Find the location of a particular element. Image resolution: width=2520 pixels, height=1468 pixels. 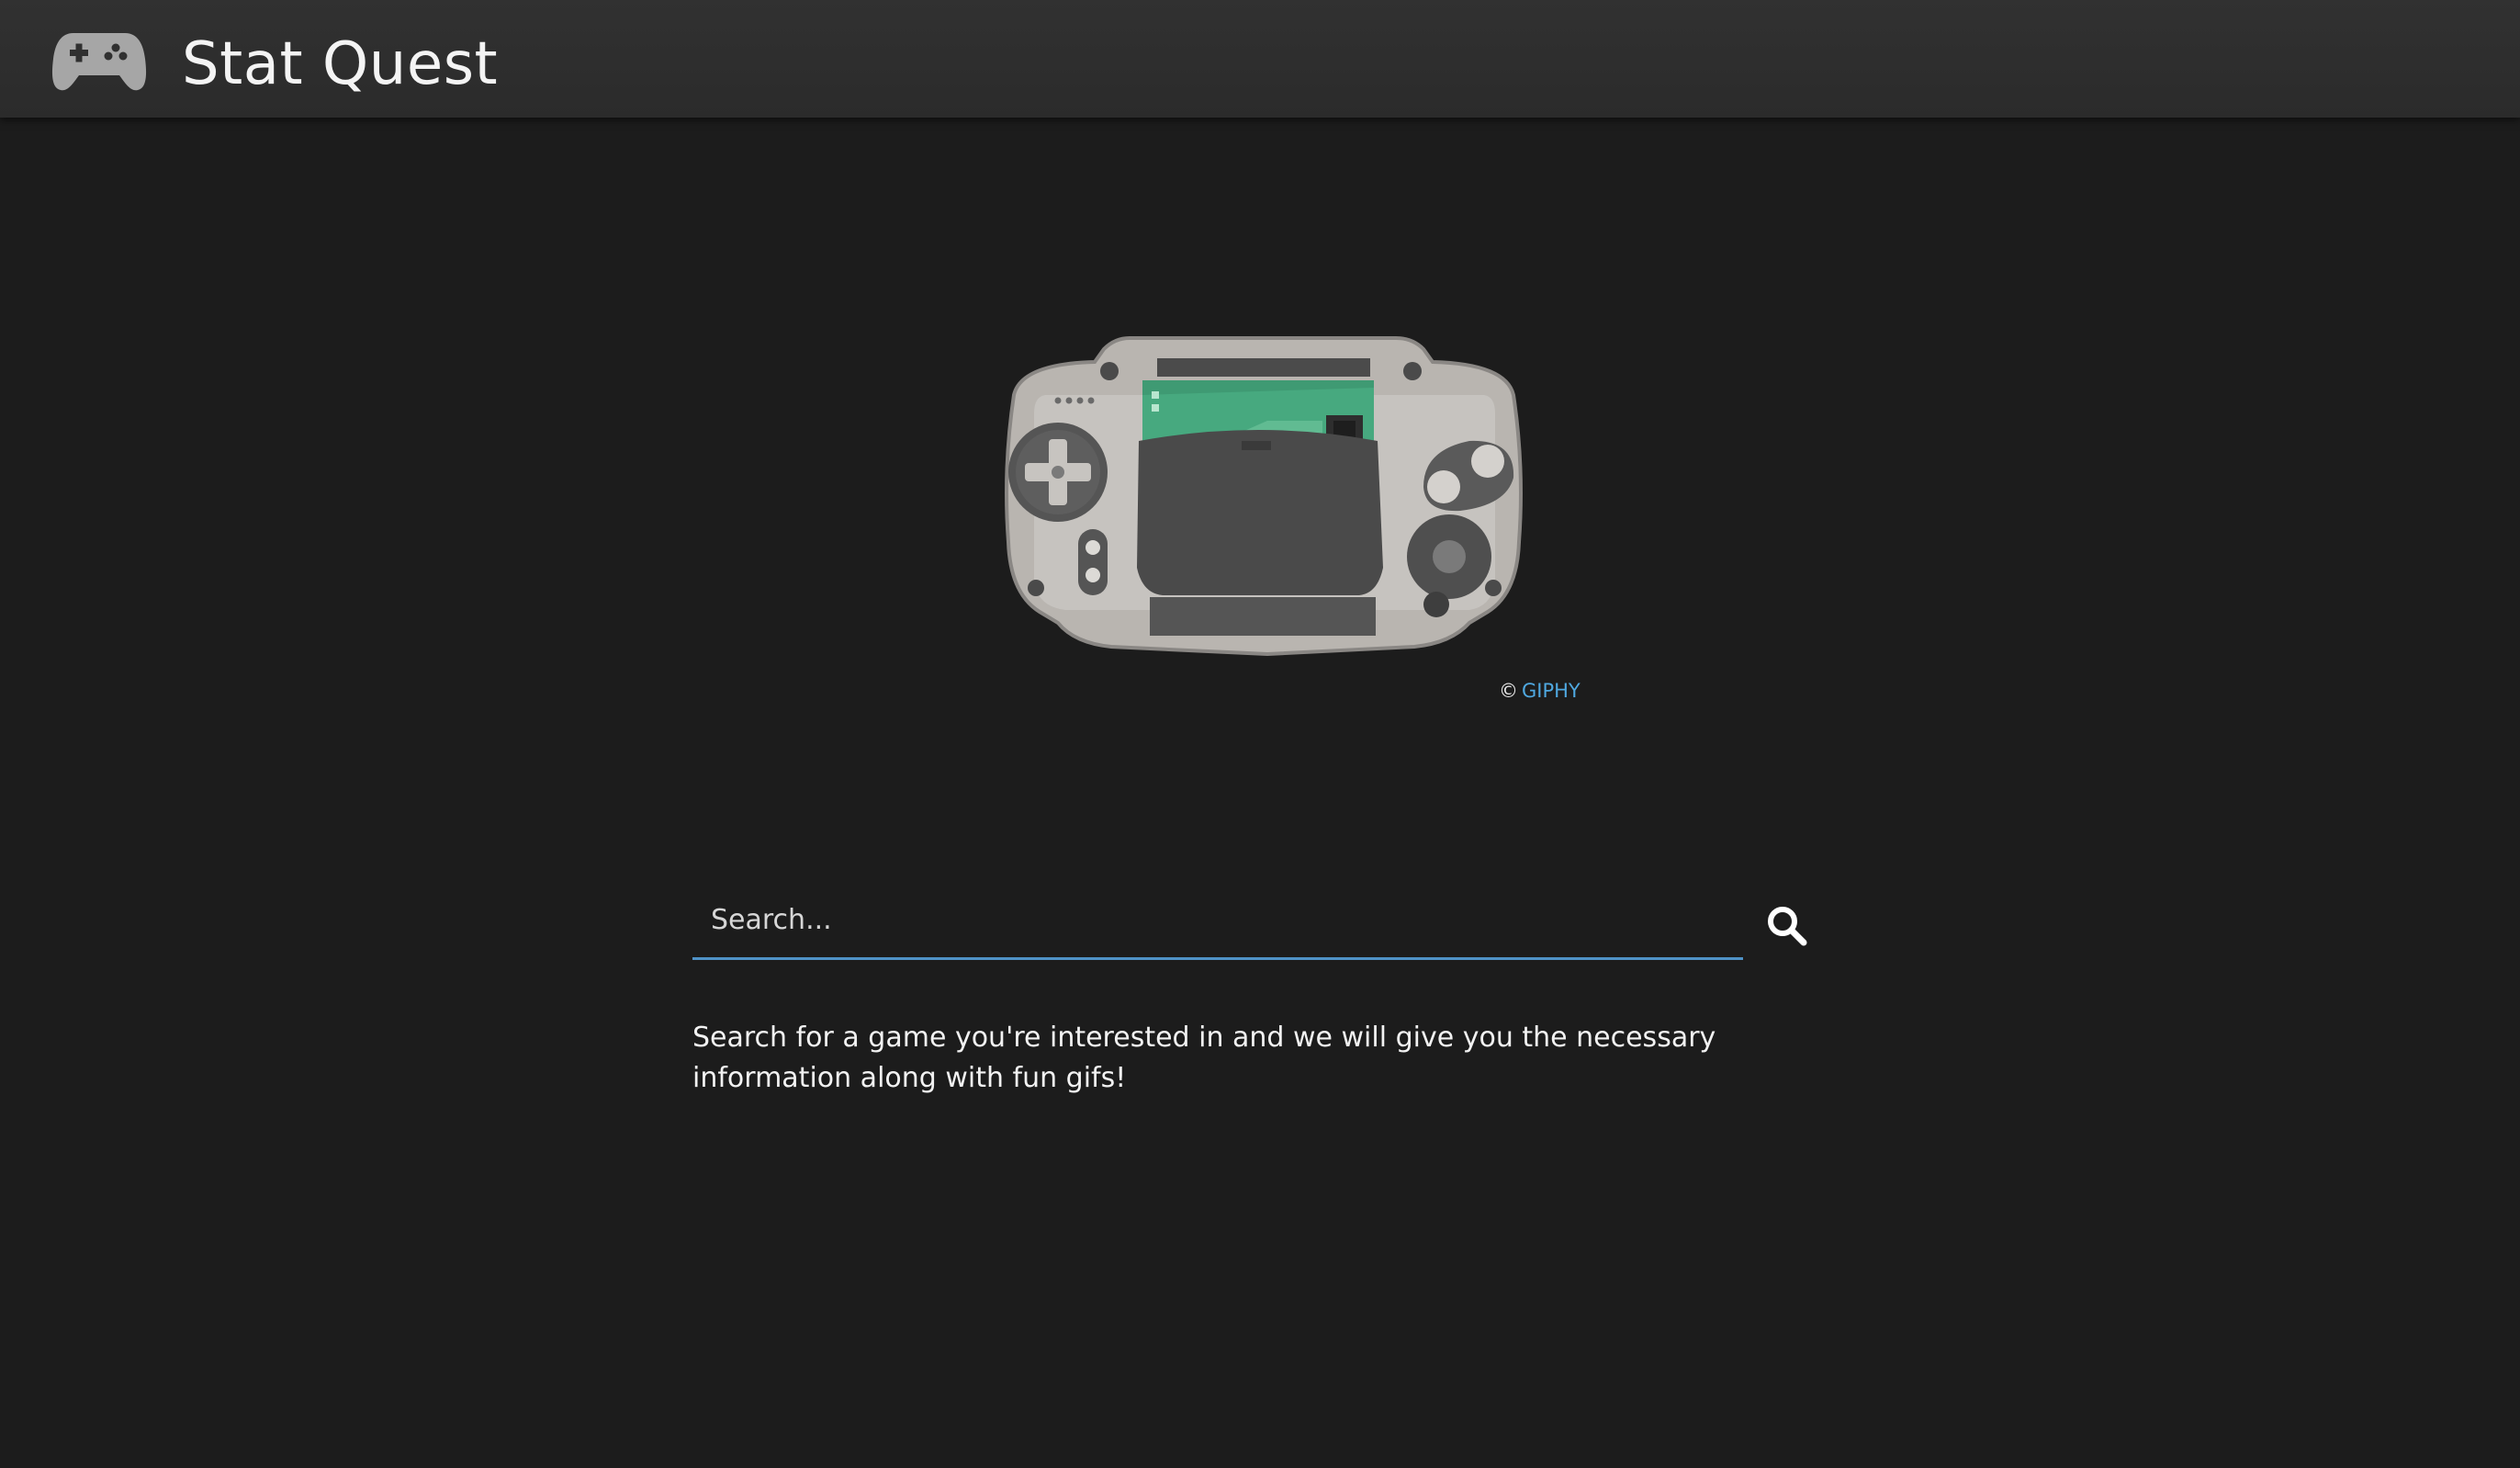

search-icon is located at coordinates (1787, 926).